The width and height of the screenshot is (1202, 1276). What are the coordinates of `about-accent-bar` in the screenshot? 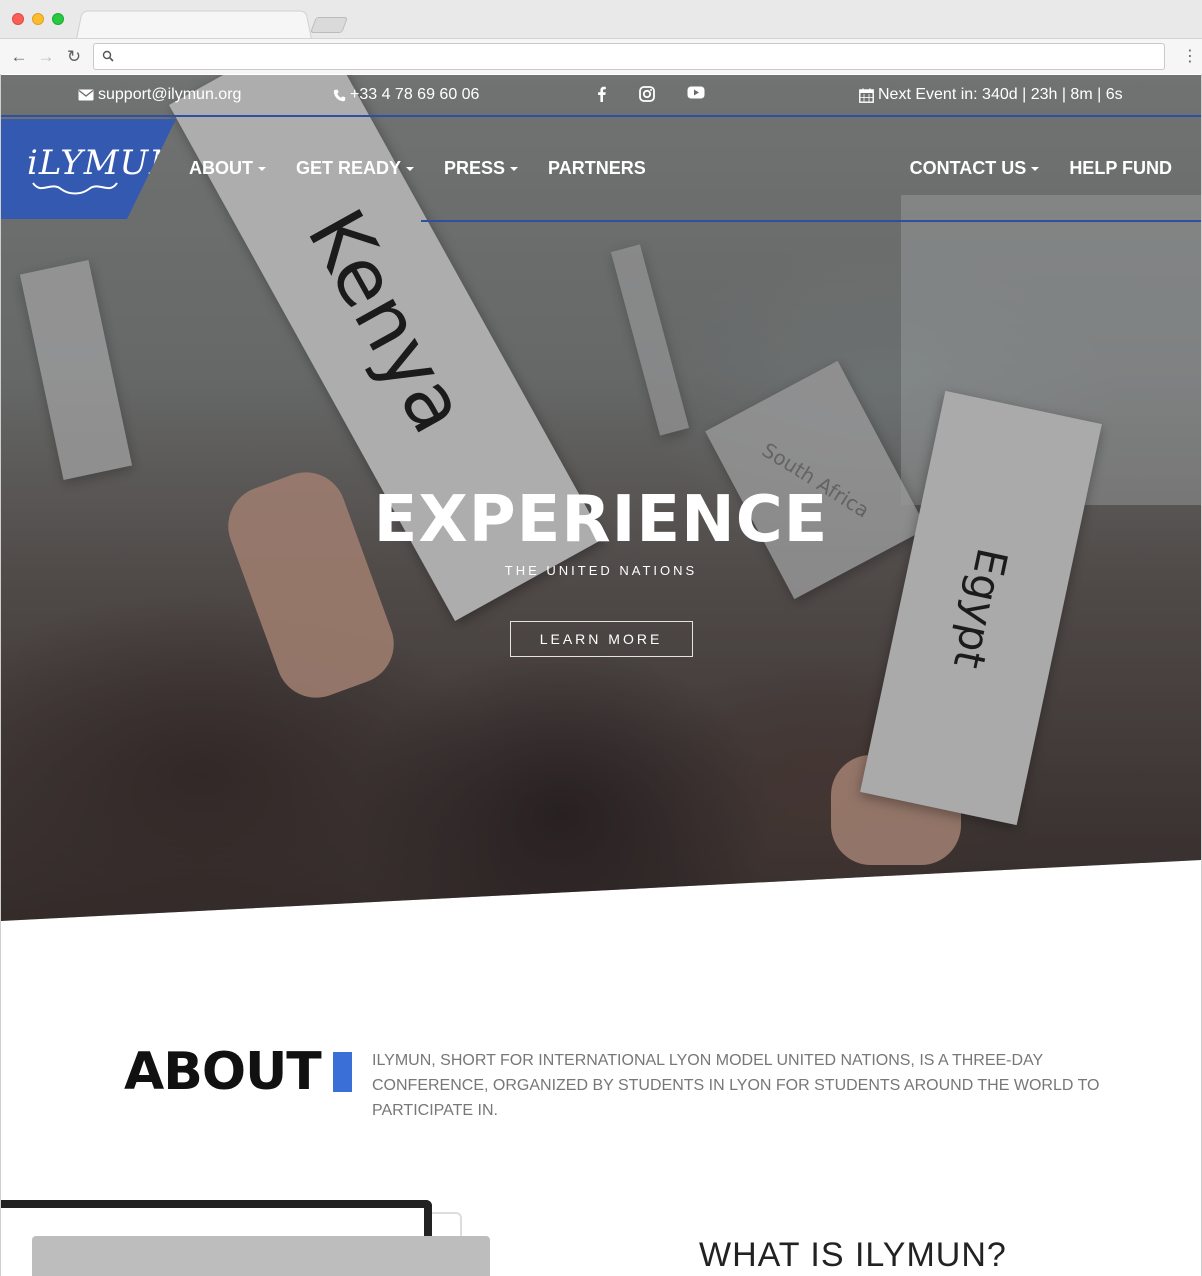 It's located at (342, 1072).